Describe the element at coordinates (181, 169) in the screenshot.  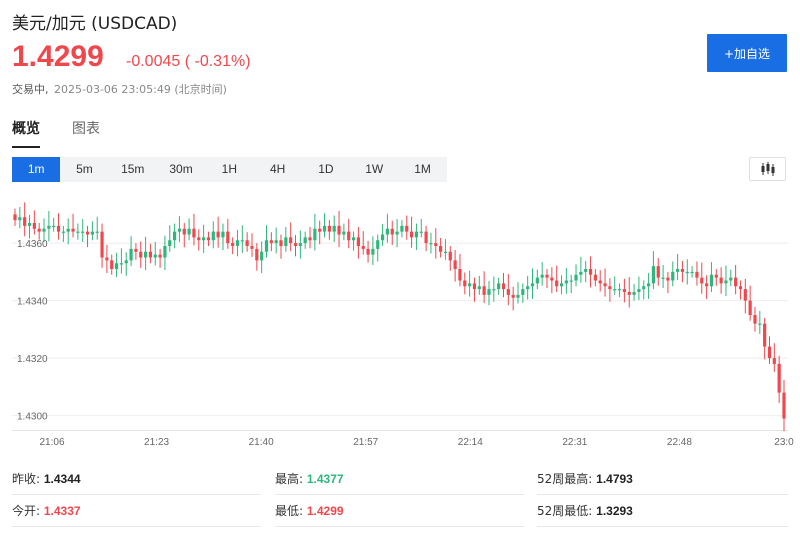
I see `period-30m: 30m` at that location.